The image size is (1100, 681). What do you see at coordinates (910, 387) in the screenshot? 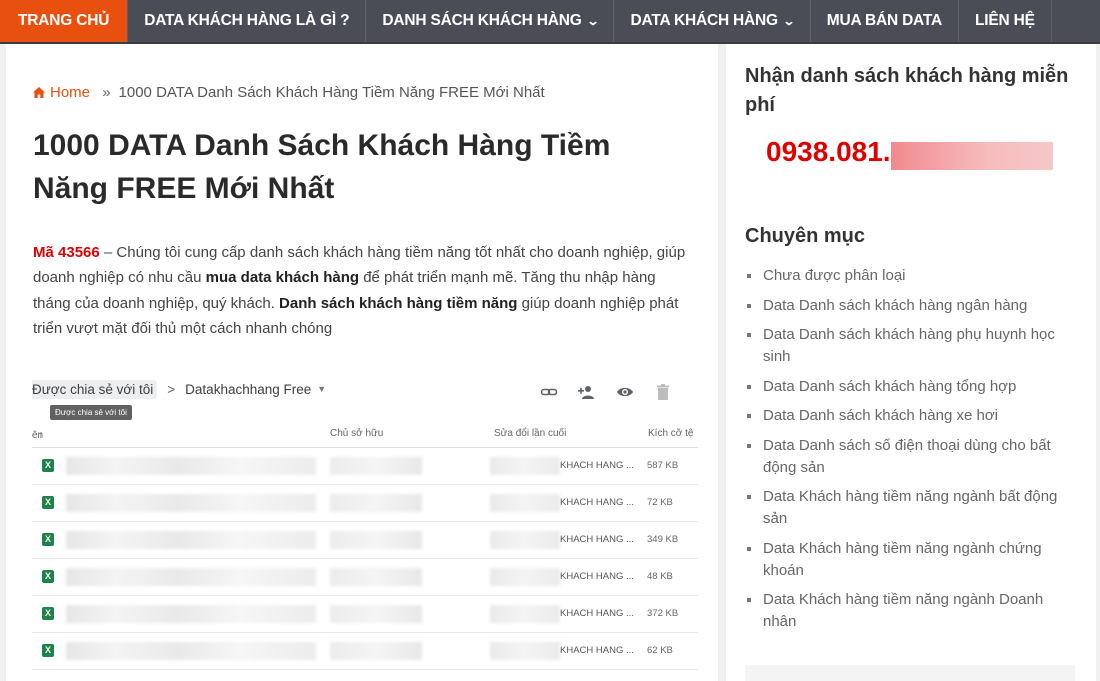
I see `category-item: Data Danh sách khách hàng tổng hợp` at bounding box center [910, 387].